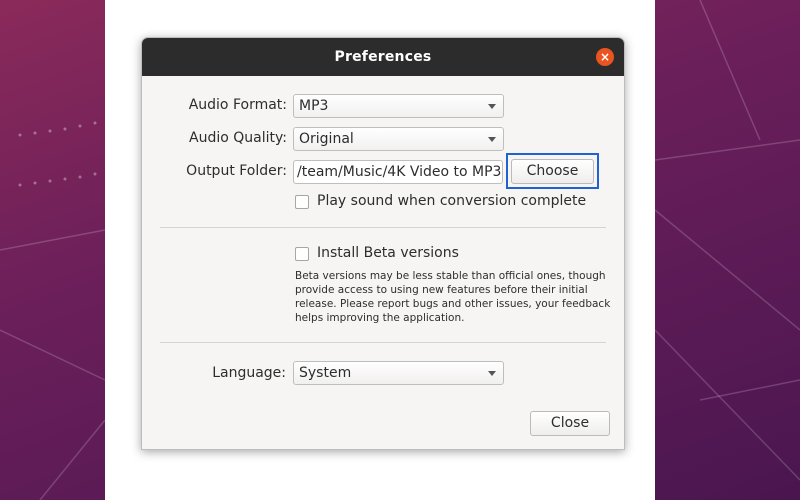  What do you see at coordinates (249, 373) in the screenshot?
I see `language-label: Language:` at bounding box center [249, 373].